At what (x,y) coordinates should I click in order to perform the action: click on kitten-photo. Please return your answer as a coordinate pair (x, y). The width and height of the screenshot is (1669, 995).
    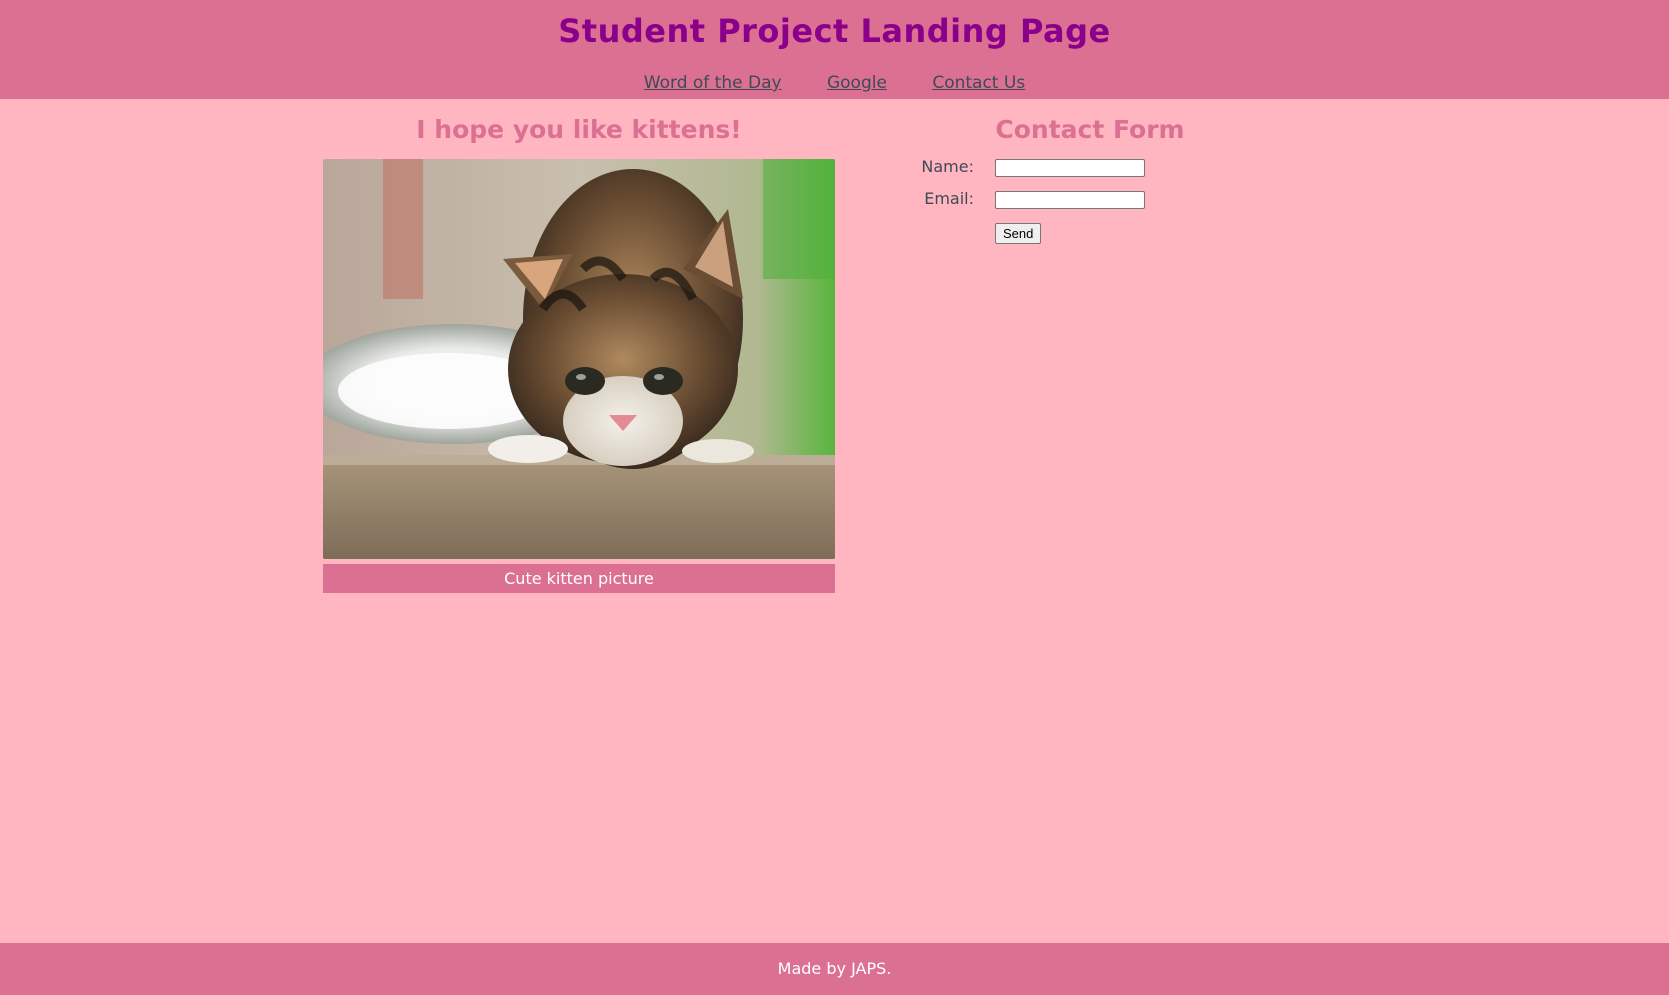
    Looking at the image, I should click on (579, 359).